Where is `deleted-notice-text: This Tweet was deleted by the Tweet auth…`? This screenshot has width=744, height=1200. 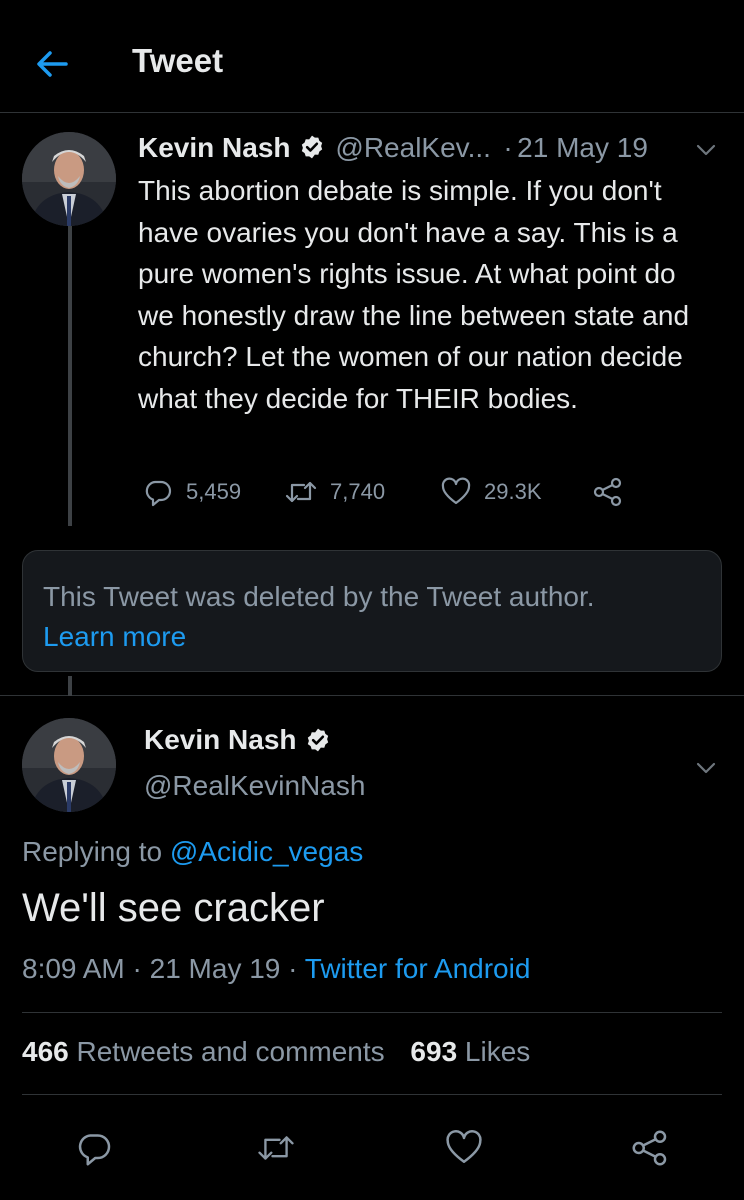 deleted-notice-text: This Tweet was deleted by the Tweet auth… is located at coordinates (319, 596).